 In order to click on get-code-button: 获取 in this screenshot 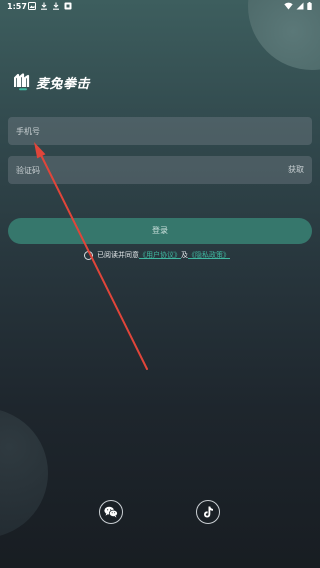, I will do `click(296, 170)`.